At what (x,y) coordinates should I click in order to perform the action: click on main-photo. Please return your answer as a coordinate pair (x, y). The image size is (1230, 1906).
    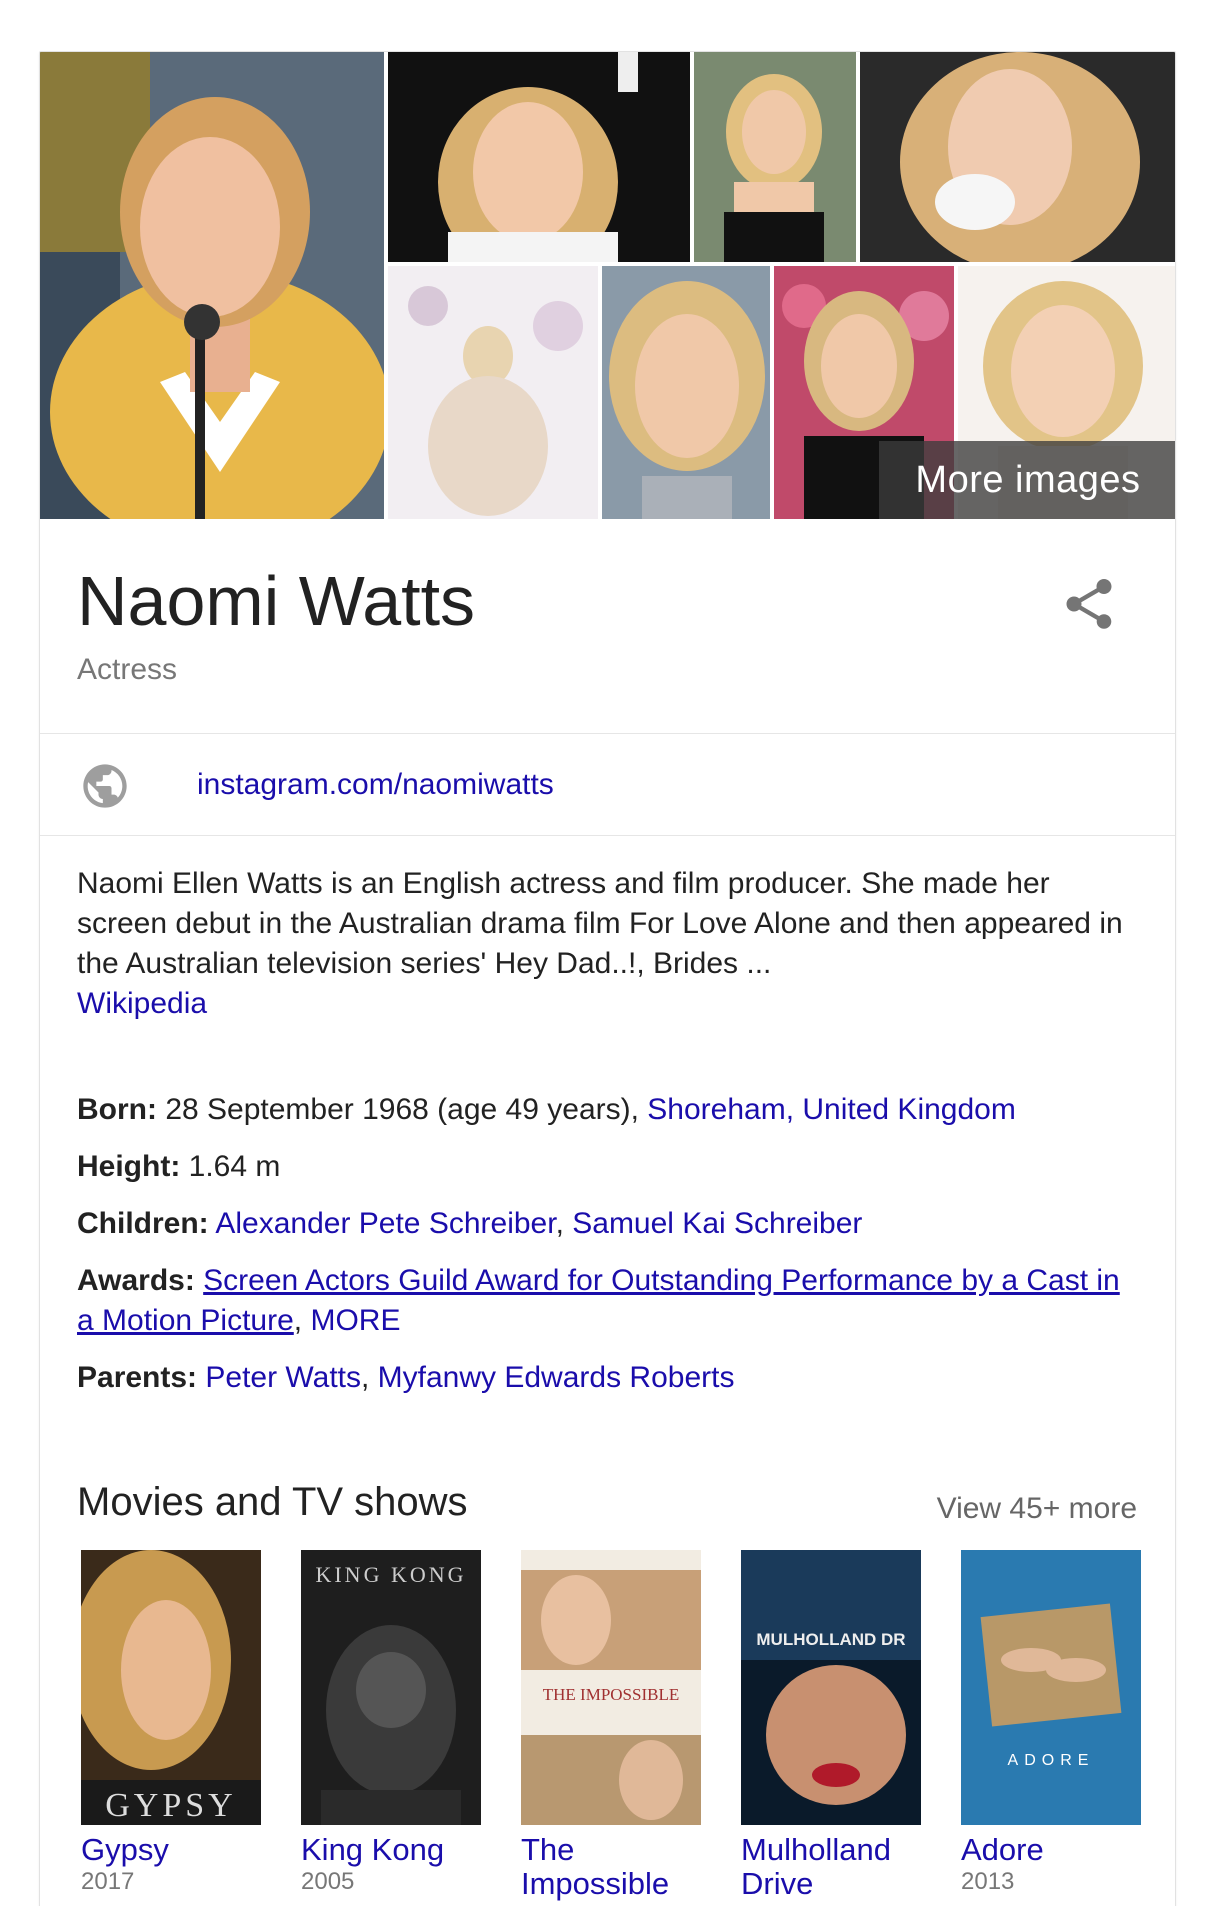
    Looking at the image, I should click on (212, 285).